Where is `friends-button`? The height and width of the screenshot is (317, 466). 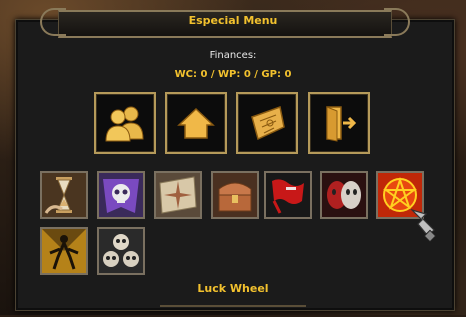 friends-button is located at coordinates (125, 123).